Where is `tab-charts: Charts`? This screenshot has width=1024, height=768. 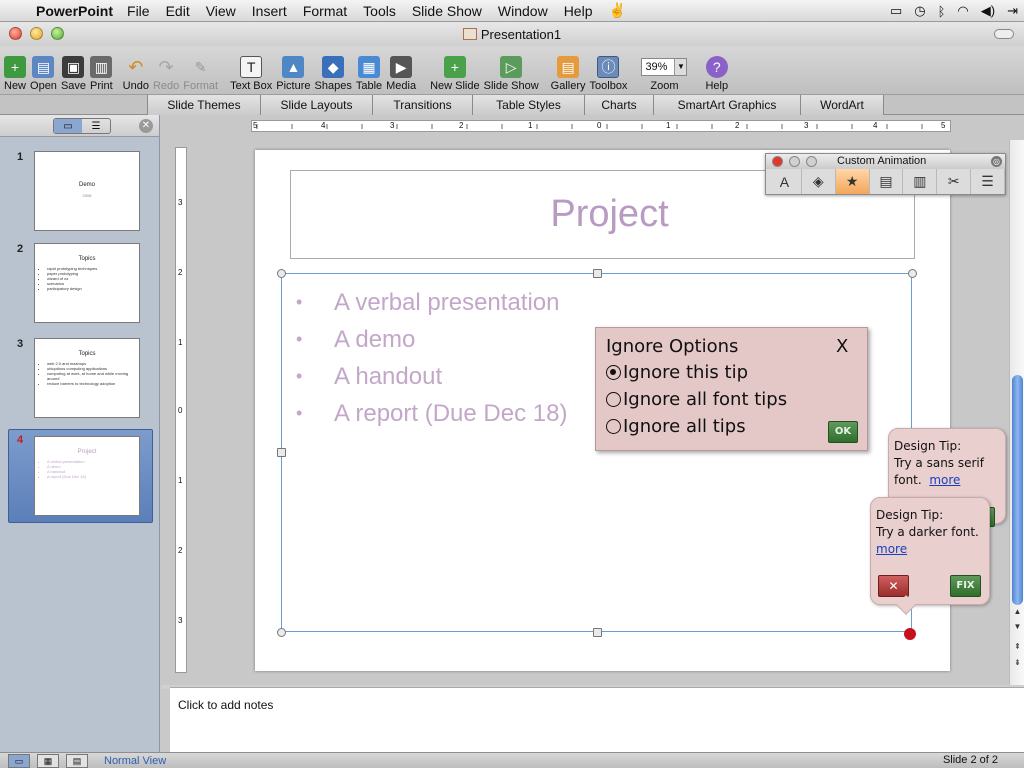 tab-charts: Charts is located at coordinates (619, 105).